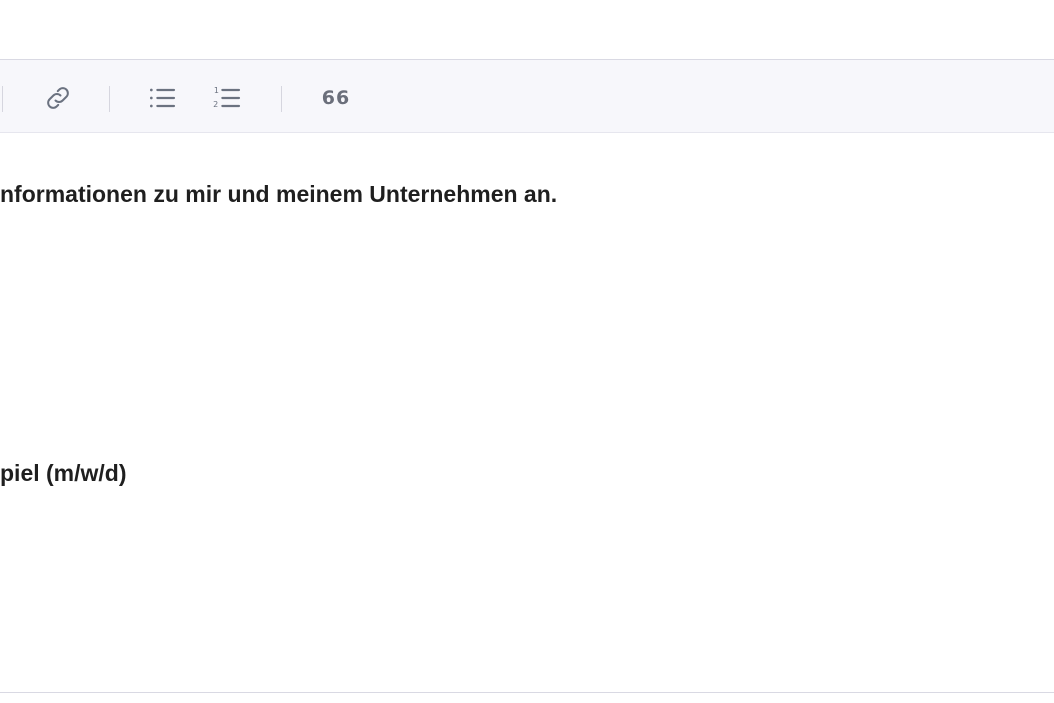 The image size is (1054, 703). I want to click on numbered-list-icon: 1 2, so click(227, 98).